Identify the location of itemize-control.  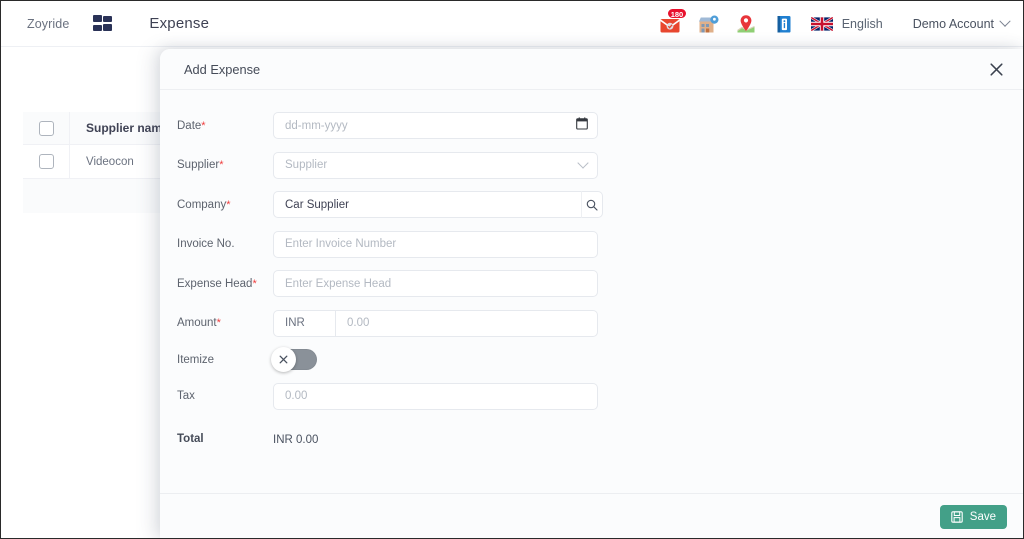
(434, 359).